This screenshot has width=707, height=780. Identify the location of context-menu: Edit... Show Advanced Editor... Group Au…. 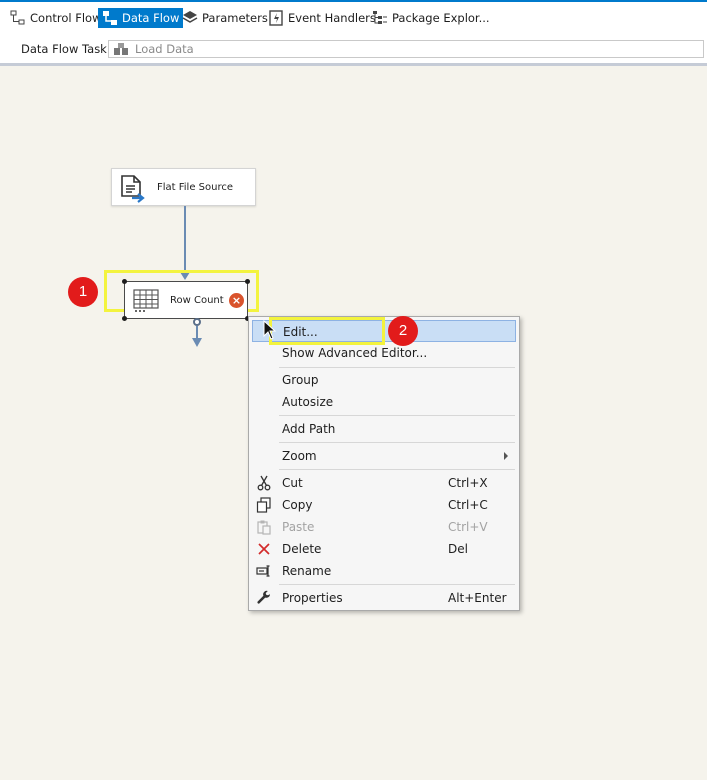
(384, 463).